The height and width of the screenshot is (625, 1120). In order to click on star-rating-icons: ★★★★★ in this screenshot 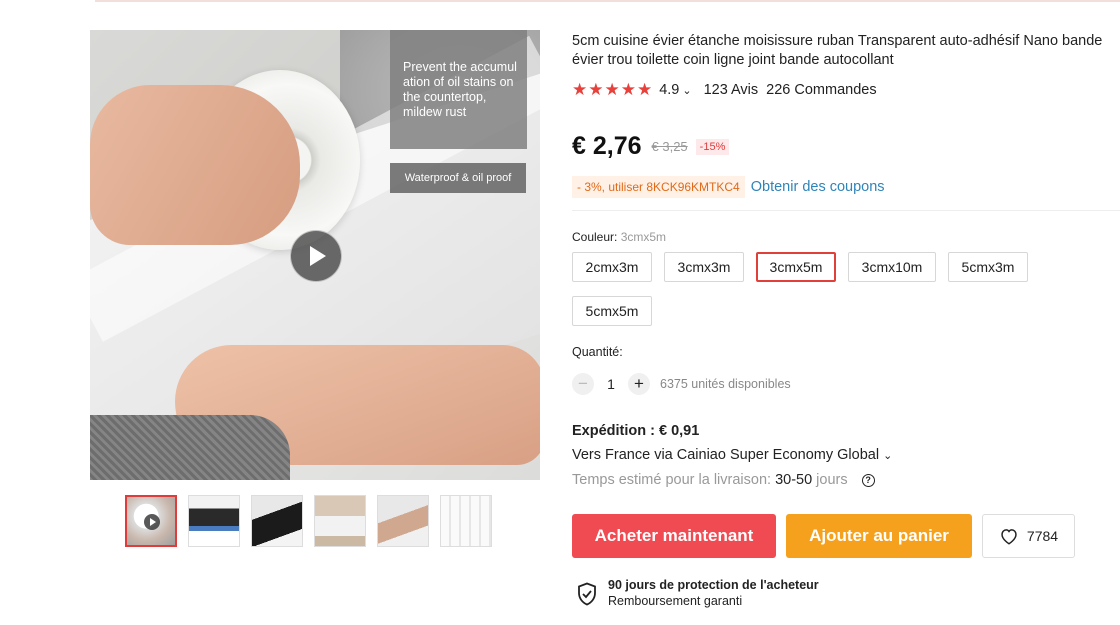, I will do `click(613, 89)`.